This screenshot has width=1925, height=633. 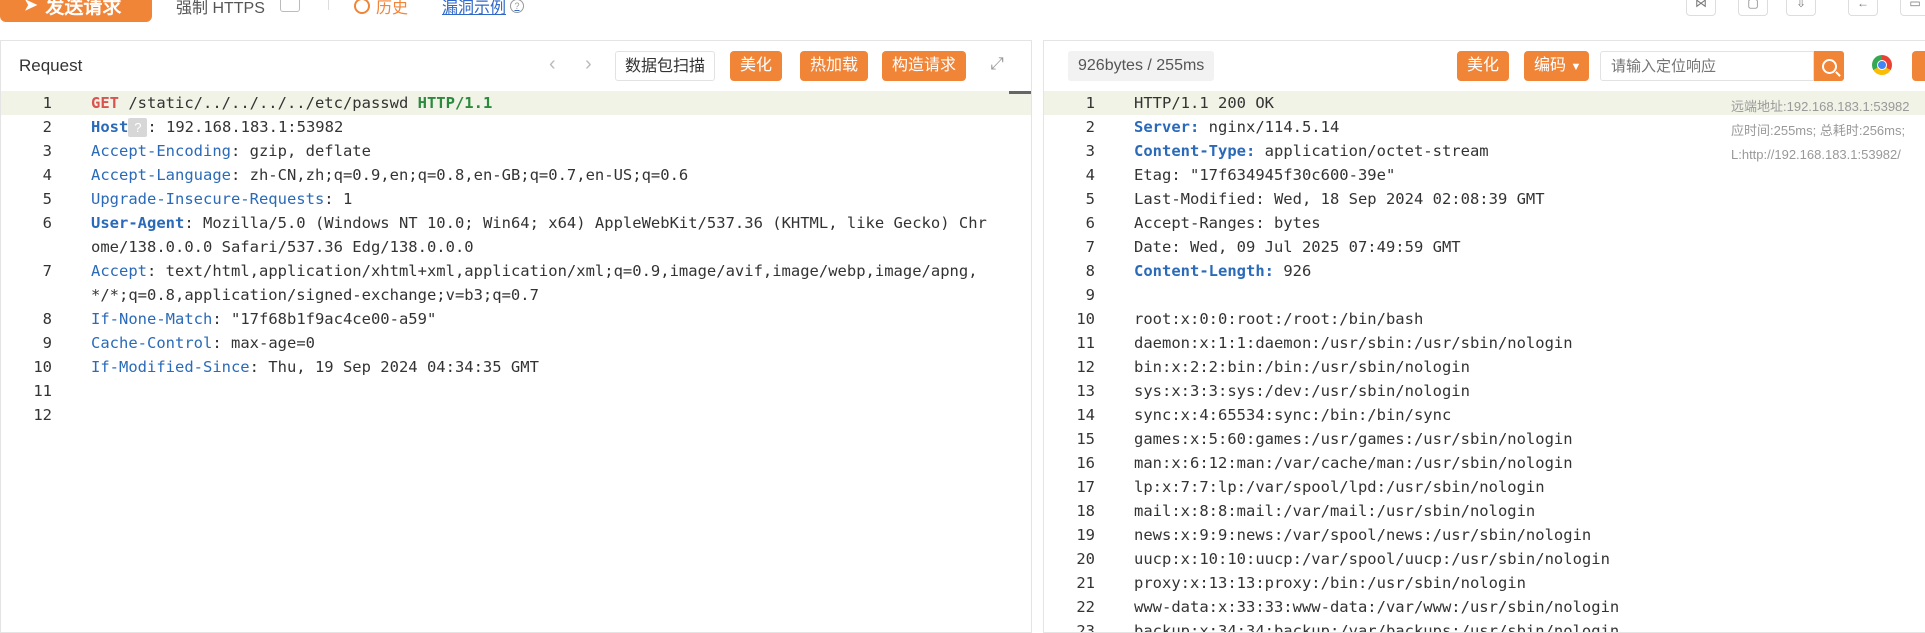 I want to click on response-panel-header: 926bytes / 255ms 美化 编码 ▼, so click(x=1484, y=66).